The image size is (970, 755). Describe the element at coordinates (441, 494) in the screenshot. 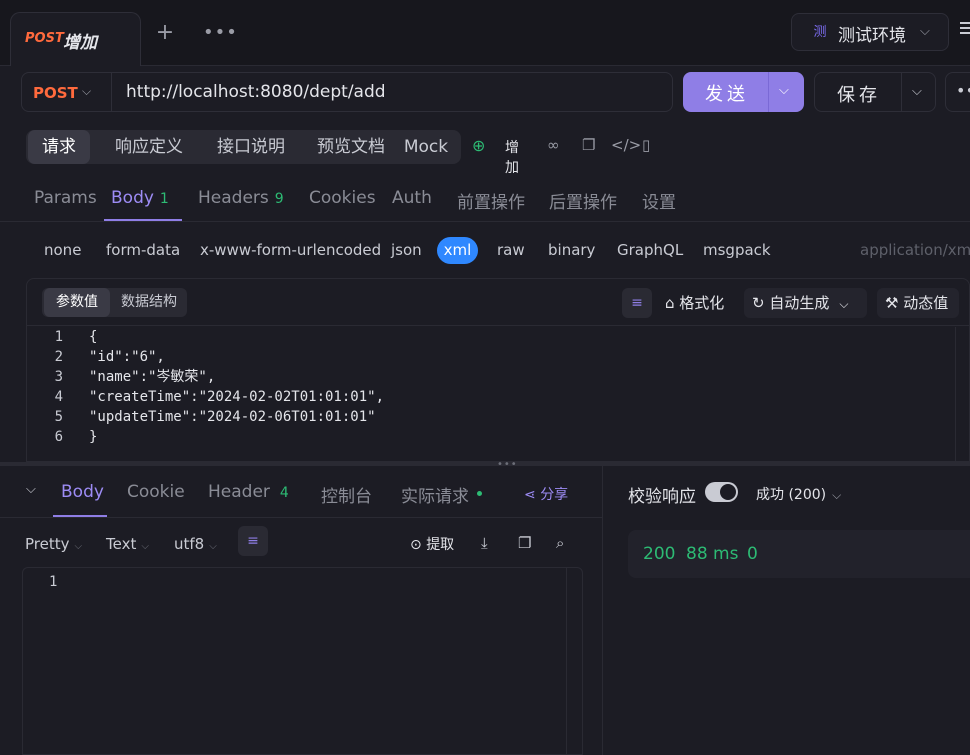

I see `tab-actual-request: 实际请求` at that location.